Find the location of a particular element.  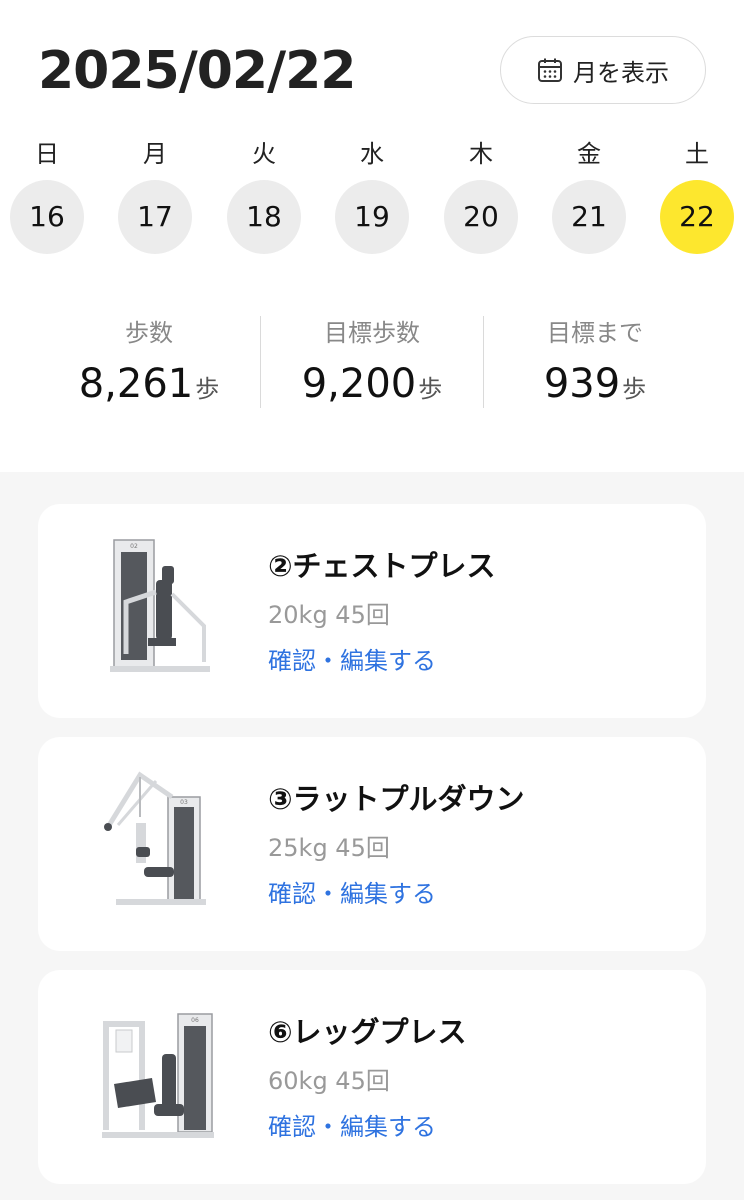

exercise-detail: 20kg 45回 is located at coordinates (329, 615).